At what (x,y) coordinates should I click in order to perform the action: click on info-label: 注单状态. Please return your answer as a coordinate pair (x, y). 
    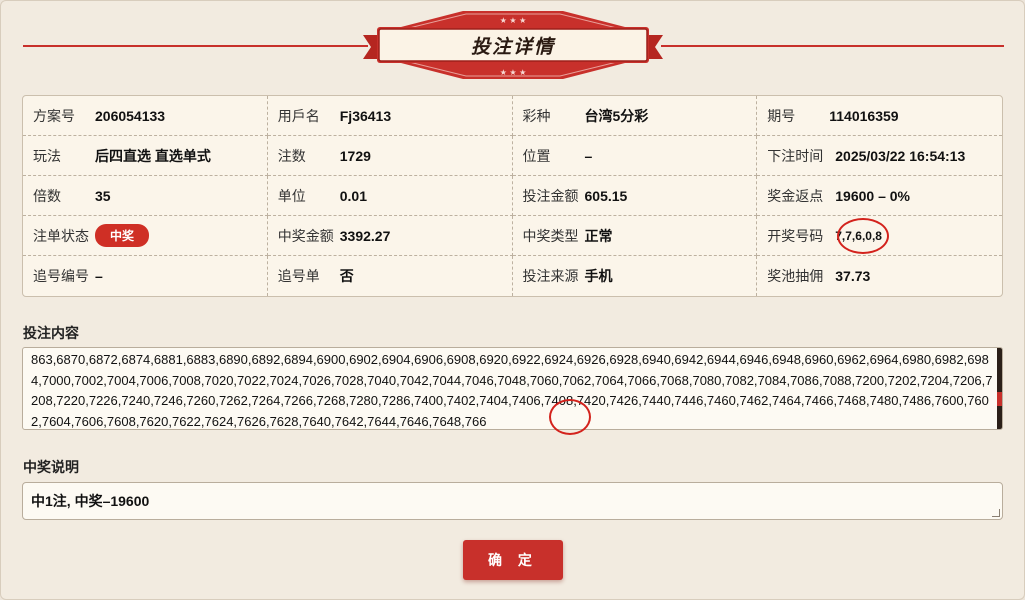
    Looking at the image, I should click on (61, 235).